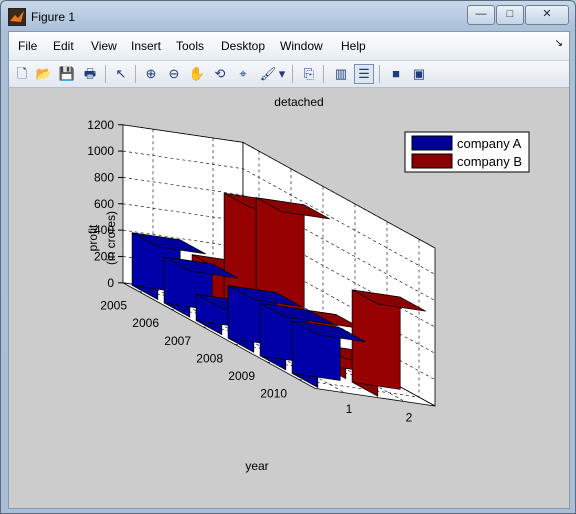 The height and width of the screenshot is (514, 576). What do you see at coordinates (282, 74) in the screenshot?
I see `brush-dropdown-icon: ▾` at bounding box center [282, 74].